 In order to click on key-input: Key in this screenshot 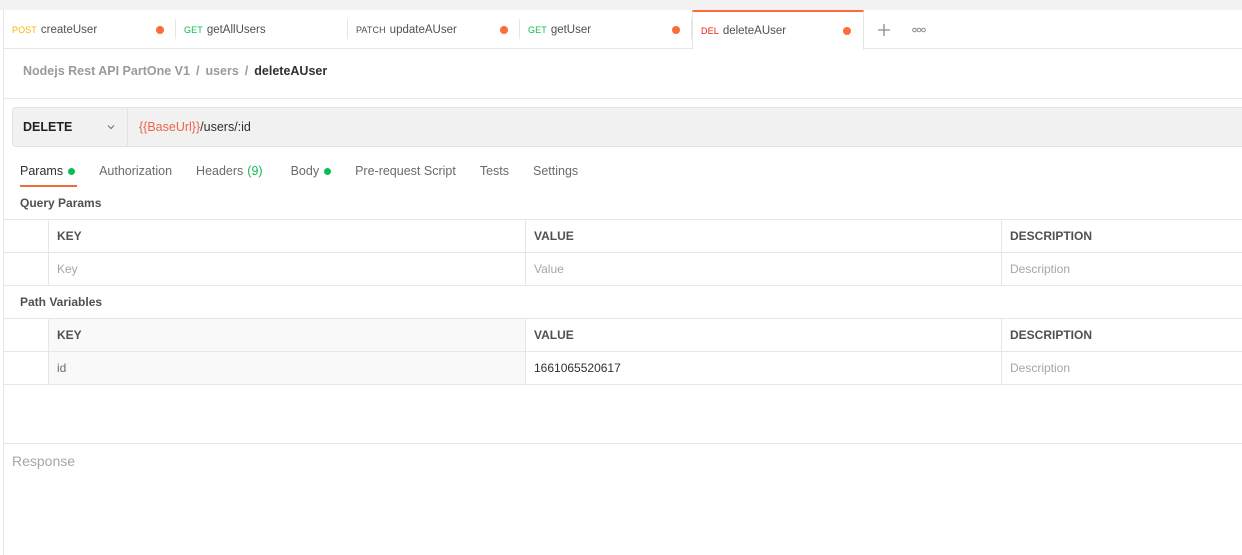, I will do `click(287, 269)`.